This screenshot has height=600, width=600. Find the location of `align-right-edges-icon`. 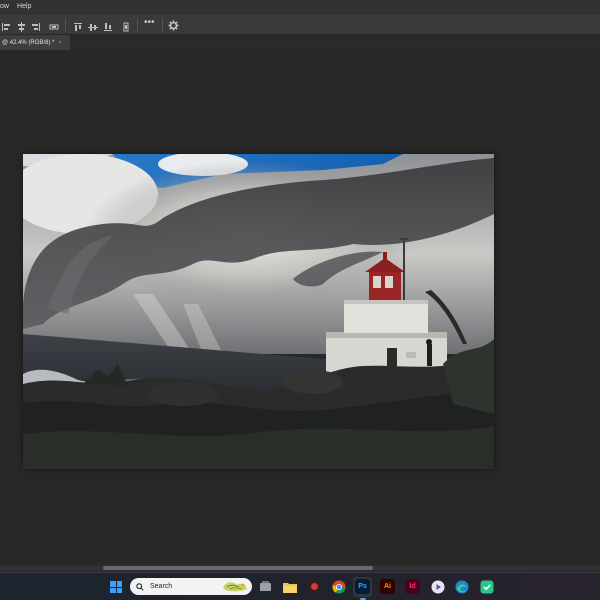

align-right-edges-icon is located at coordinates (36, 25).